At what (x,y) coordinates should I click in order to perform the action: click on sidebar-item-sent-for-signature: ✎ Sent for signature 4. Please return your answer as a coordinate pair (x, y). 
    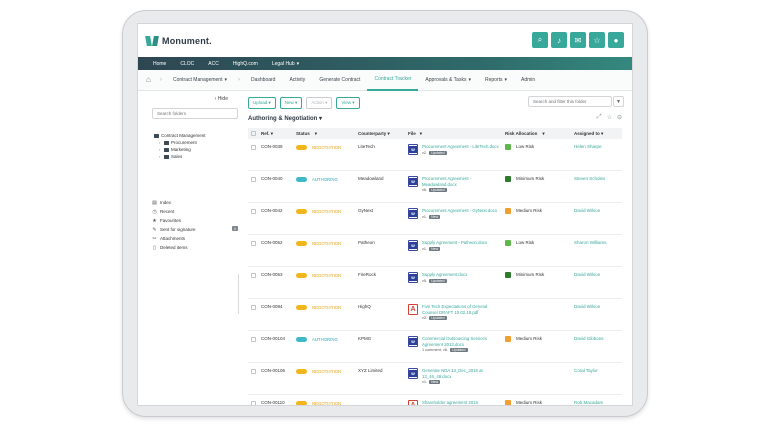
    Looking at the image, I should click on (195, 229).